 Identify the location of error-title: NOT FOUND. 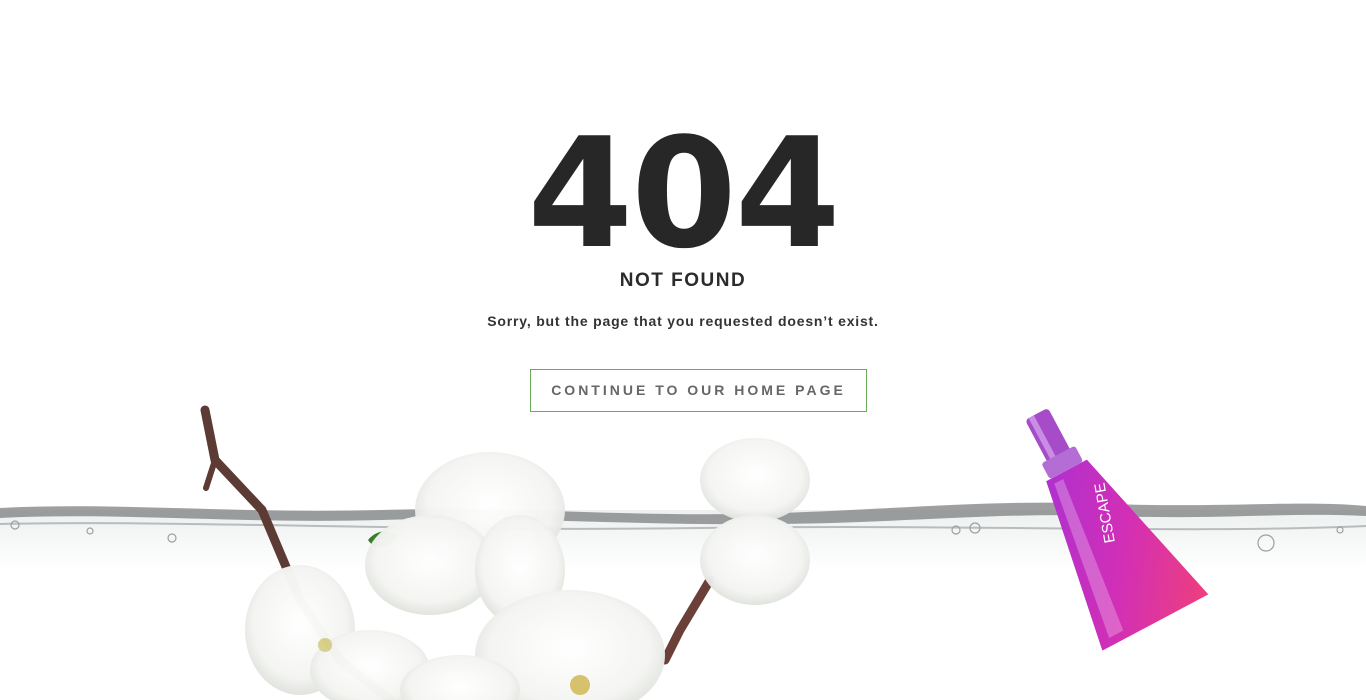
(683, 280).